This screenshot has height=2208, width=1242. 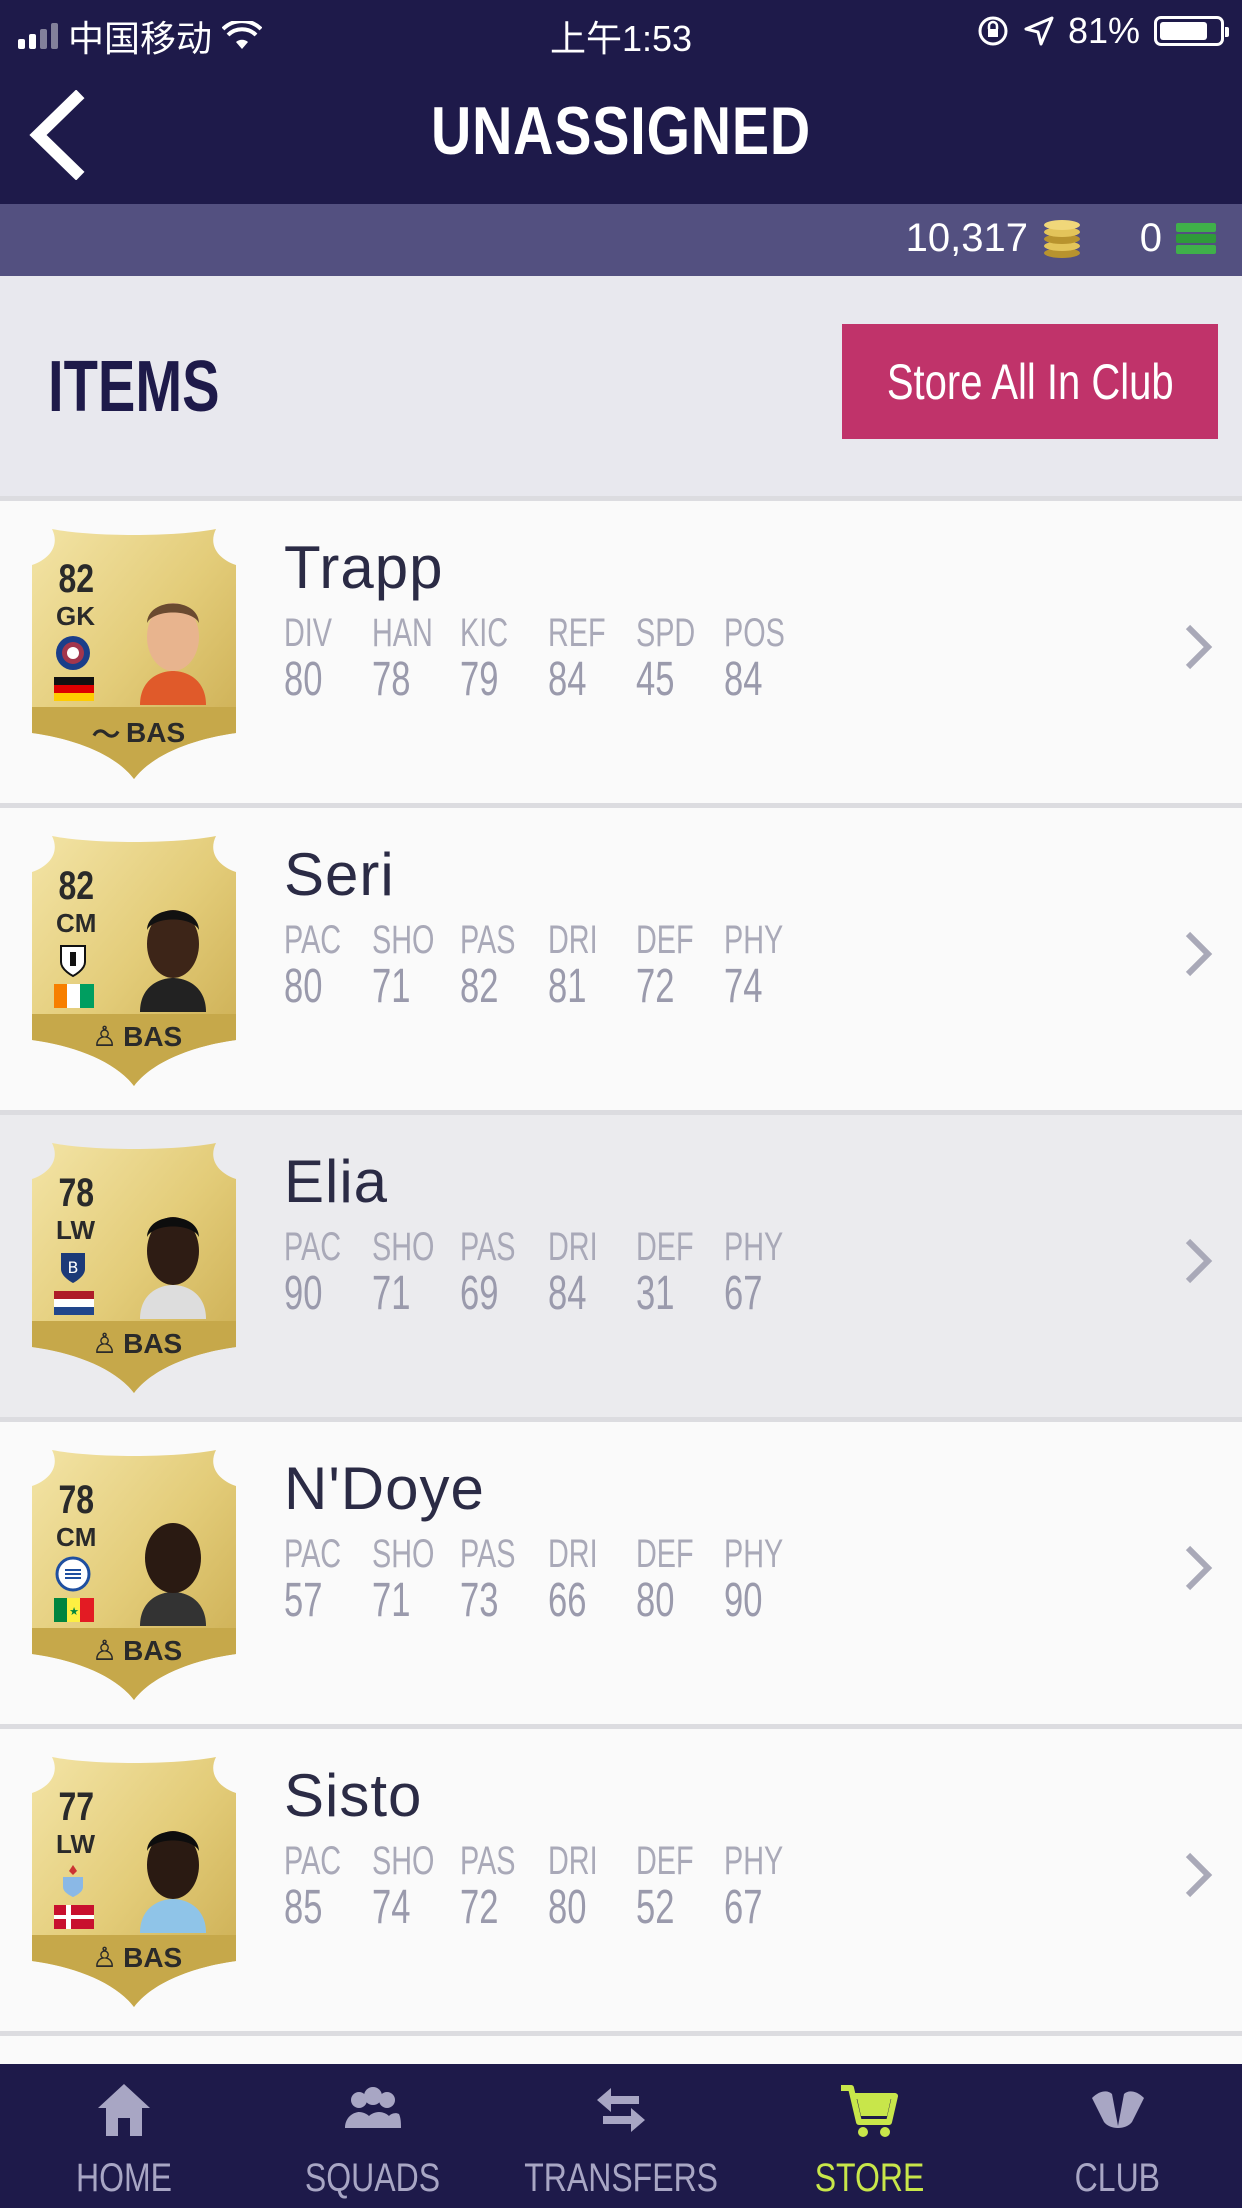 I want to click on location-icon, so click(x=1039, y=31).